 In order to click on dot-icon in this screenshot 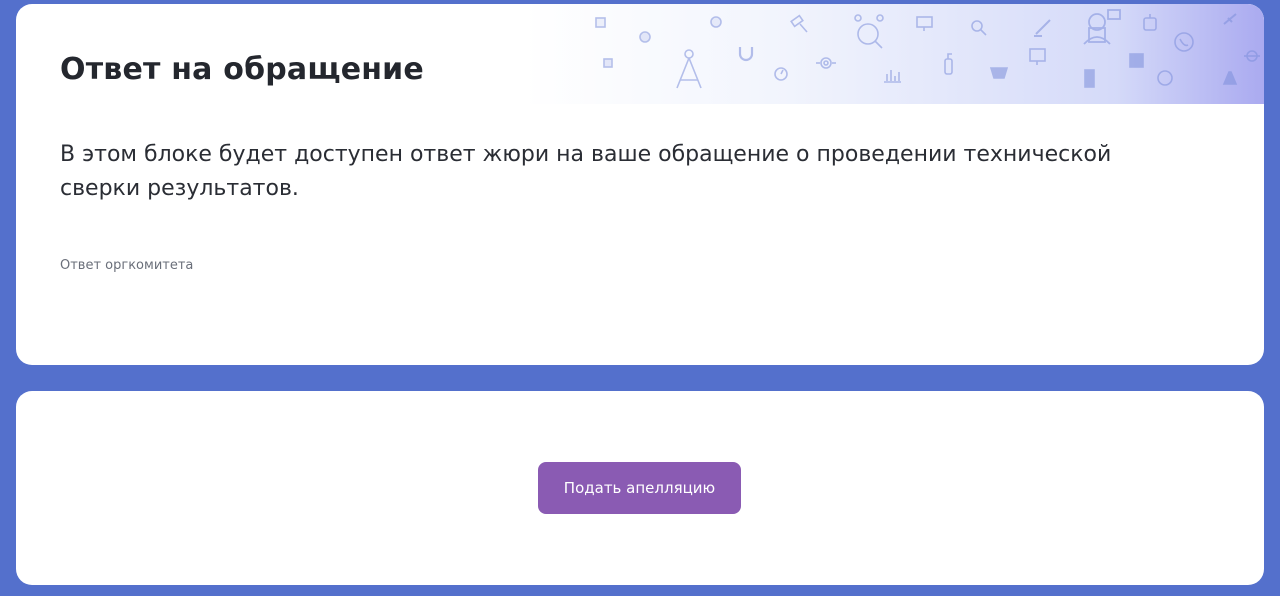, I will do `click(645, 37)`.